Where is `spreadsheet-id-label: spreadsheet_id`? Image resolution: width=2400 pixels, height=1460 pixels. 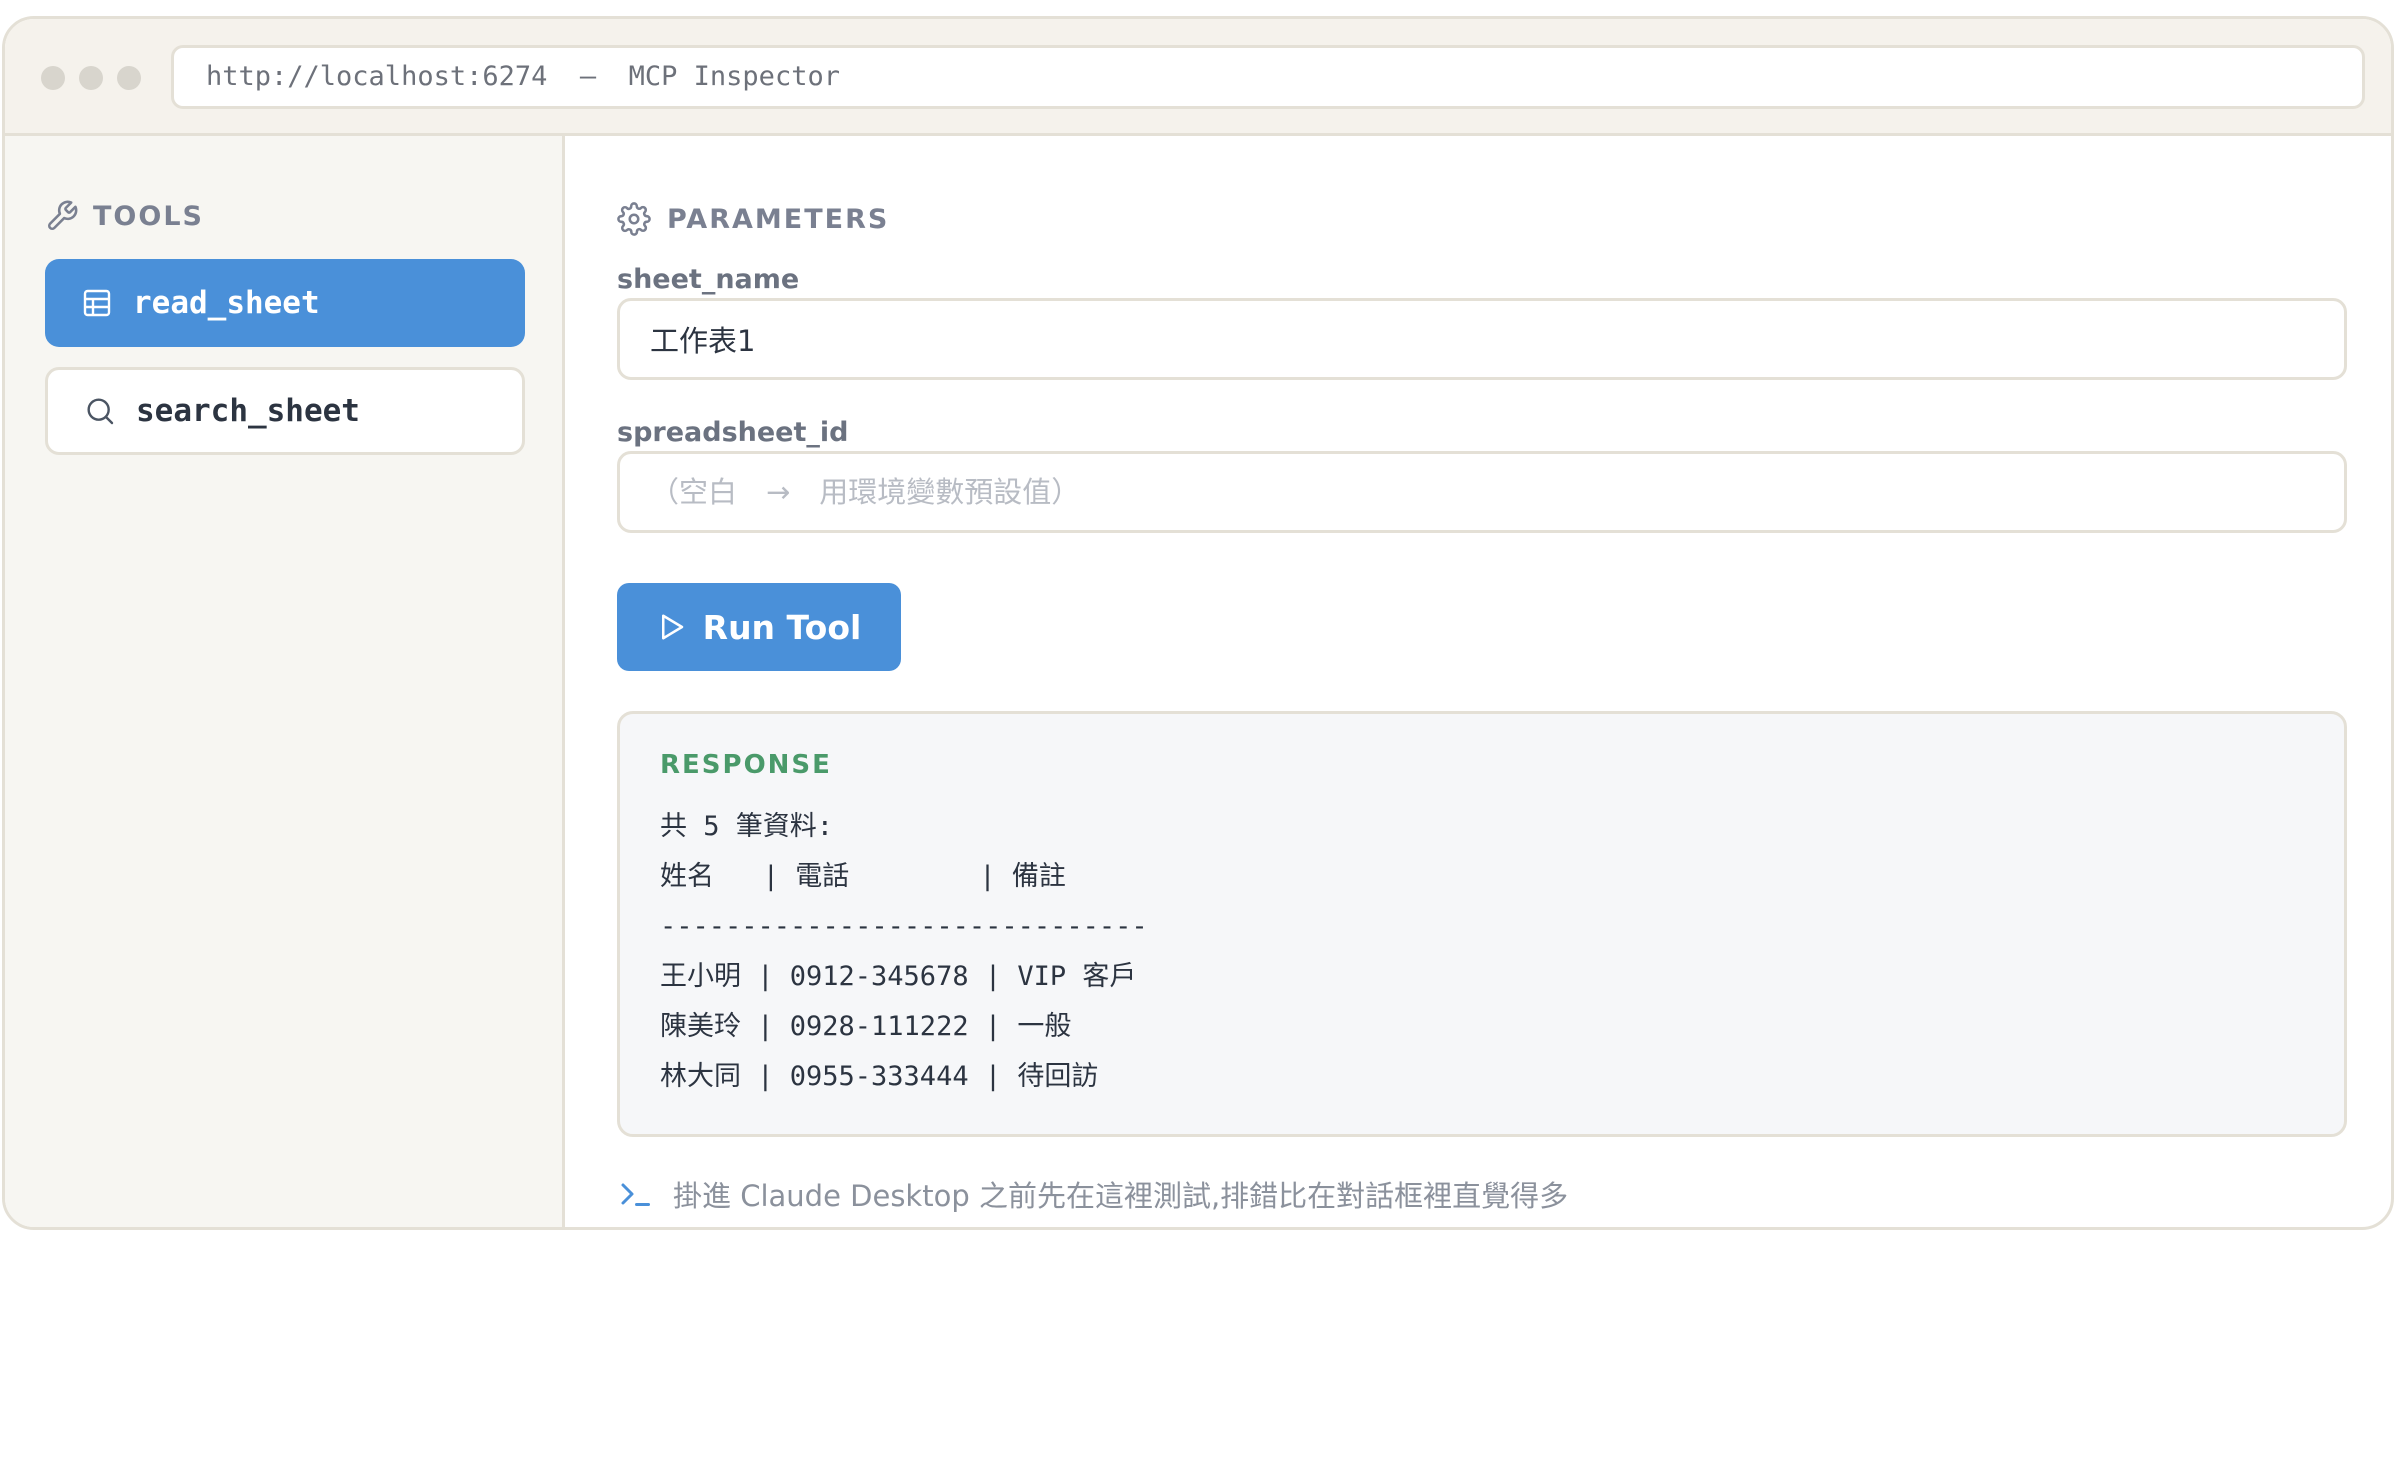
spreadsheet-id-label: spreadsheet_id is located at coordinates (733, 432).